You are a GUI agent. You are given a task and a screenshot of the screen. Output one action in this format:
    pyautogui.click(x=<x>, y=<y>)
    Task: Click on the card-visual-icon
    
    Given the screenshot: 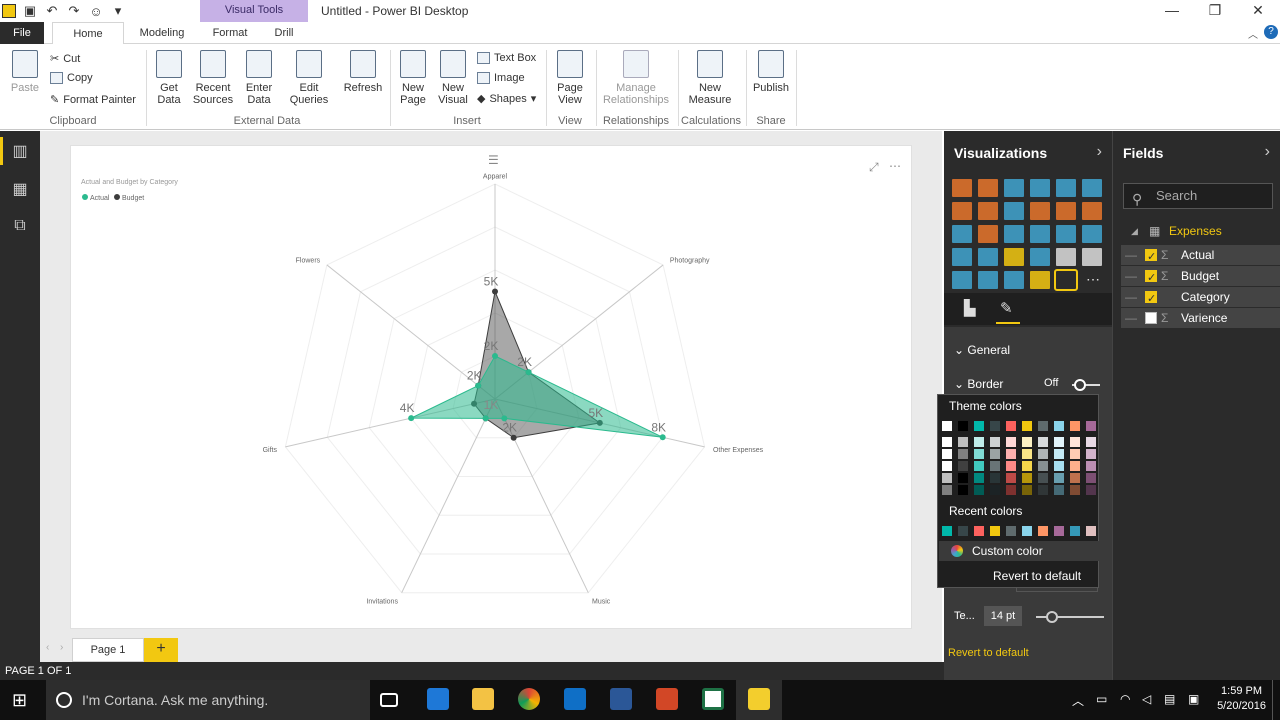 What is the action you would take?
    pyautogui.click(x=1066, y=257)
    